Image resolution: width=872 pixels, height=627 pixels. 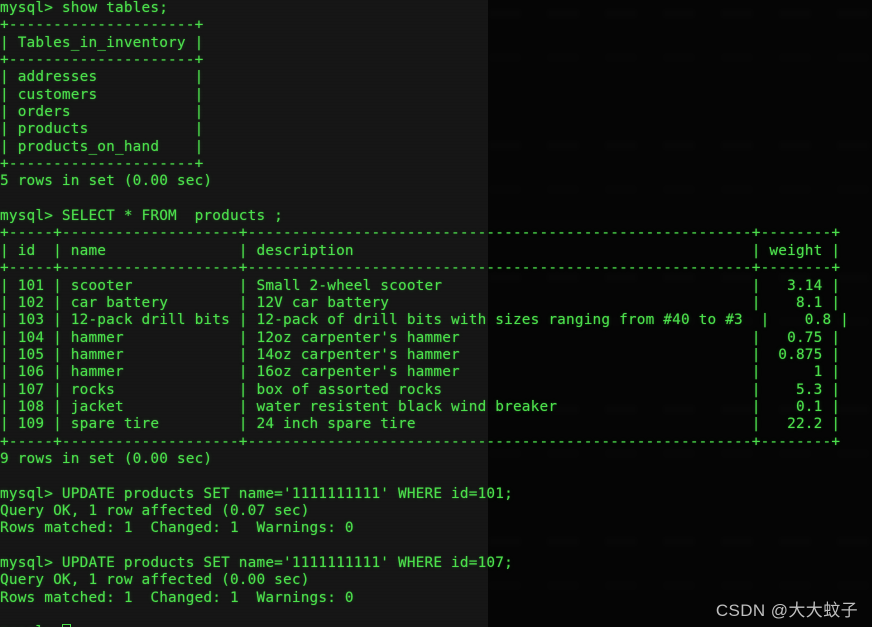 What do you see at coordinates (102, 77) in the screenshot?
I see `terminal-line: | addresses |` at bounding box center [102, 77].